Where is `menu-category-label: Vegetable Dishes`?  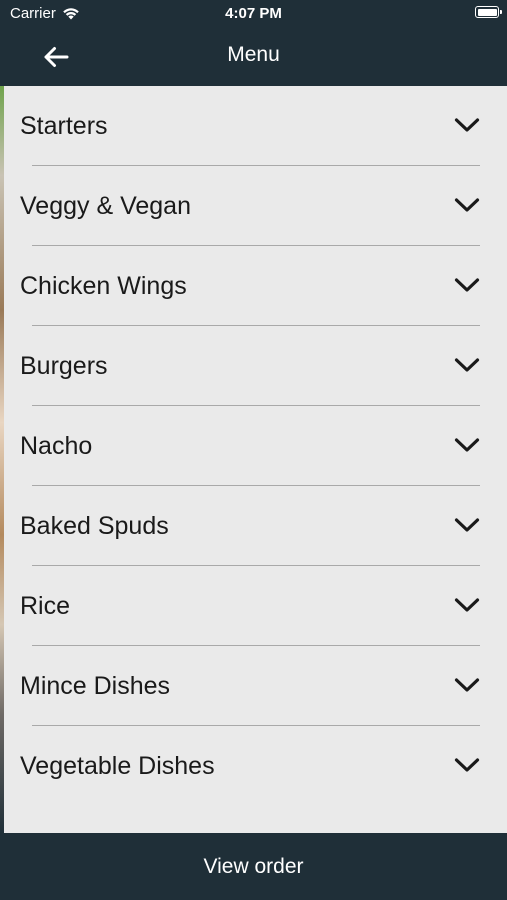 menu-category-label: Vegetable Dishes is located at coordinates (117, 766).